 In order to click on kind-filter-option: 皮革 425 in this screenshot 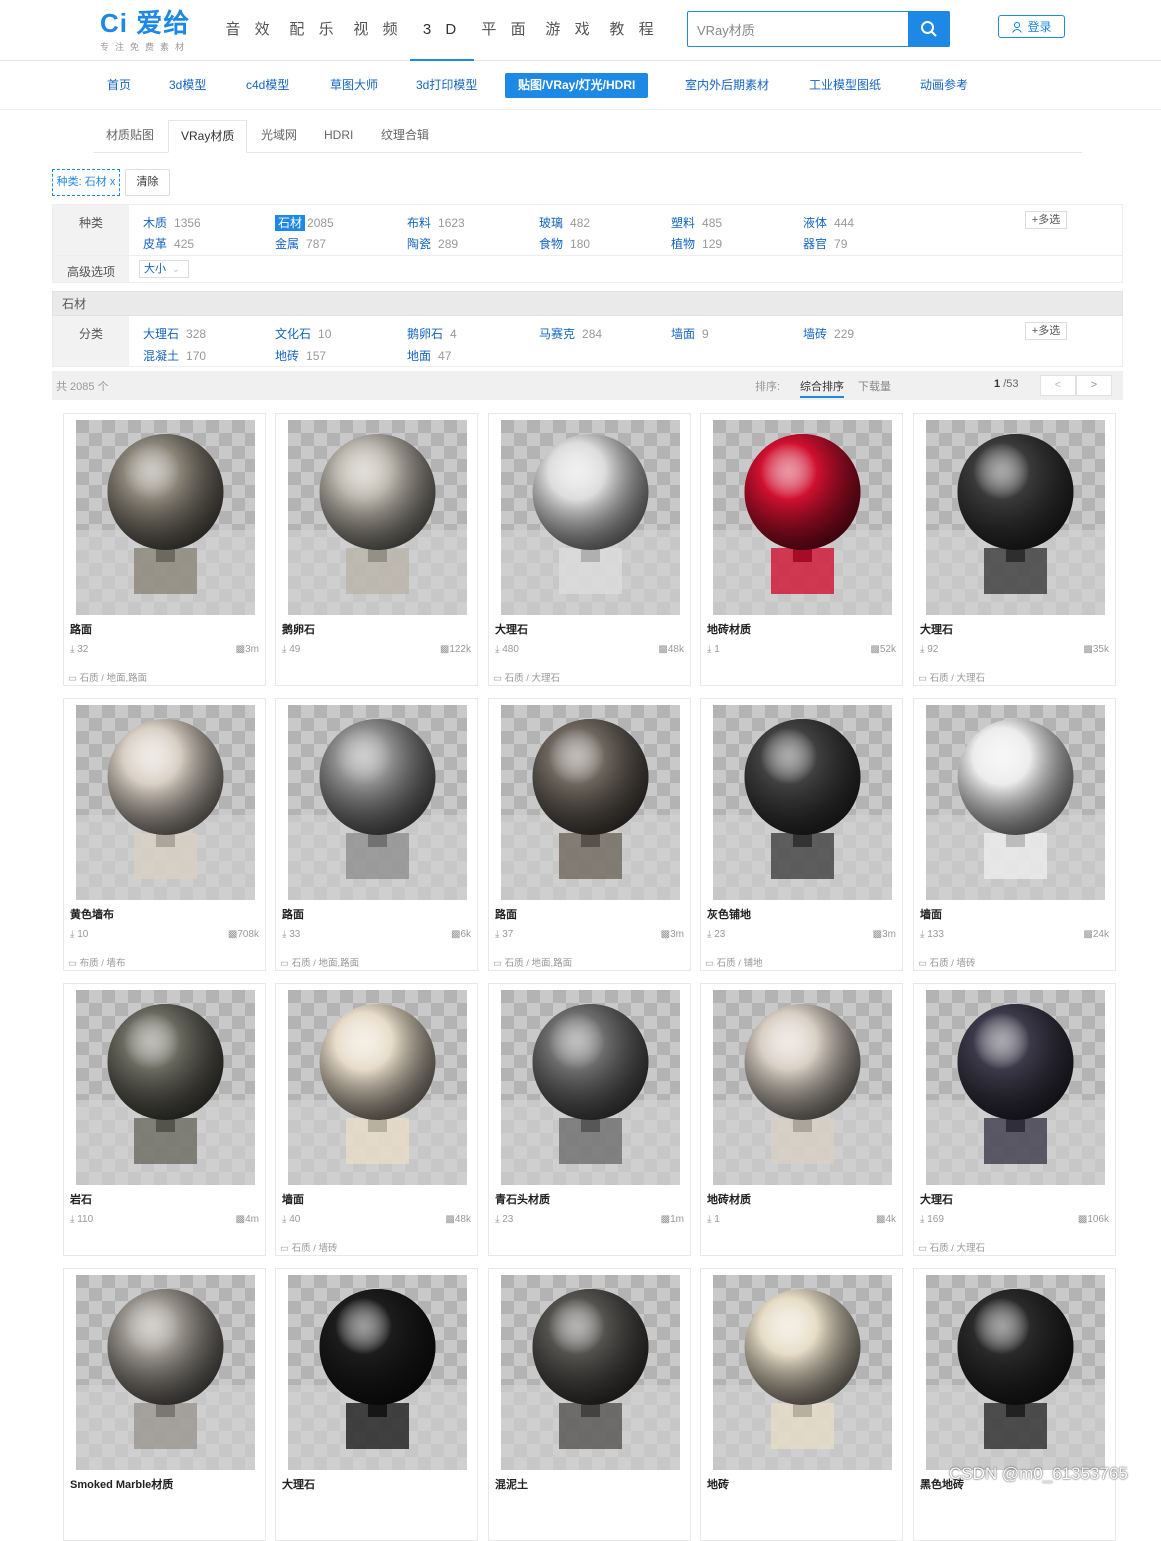, I will do `click(168, 243)`.